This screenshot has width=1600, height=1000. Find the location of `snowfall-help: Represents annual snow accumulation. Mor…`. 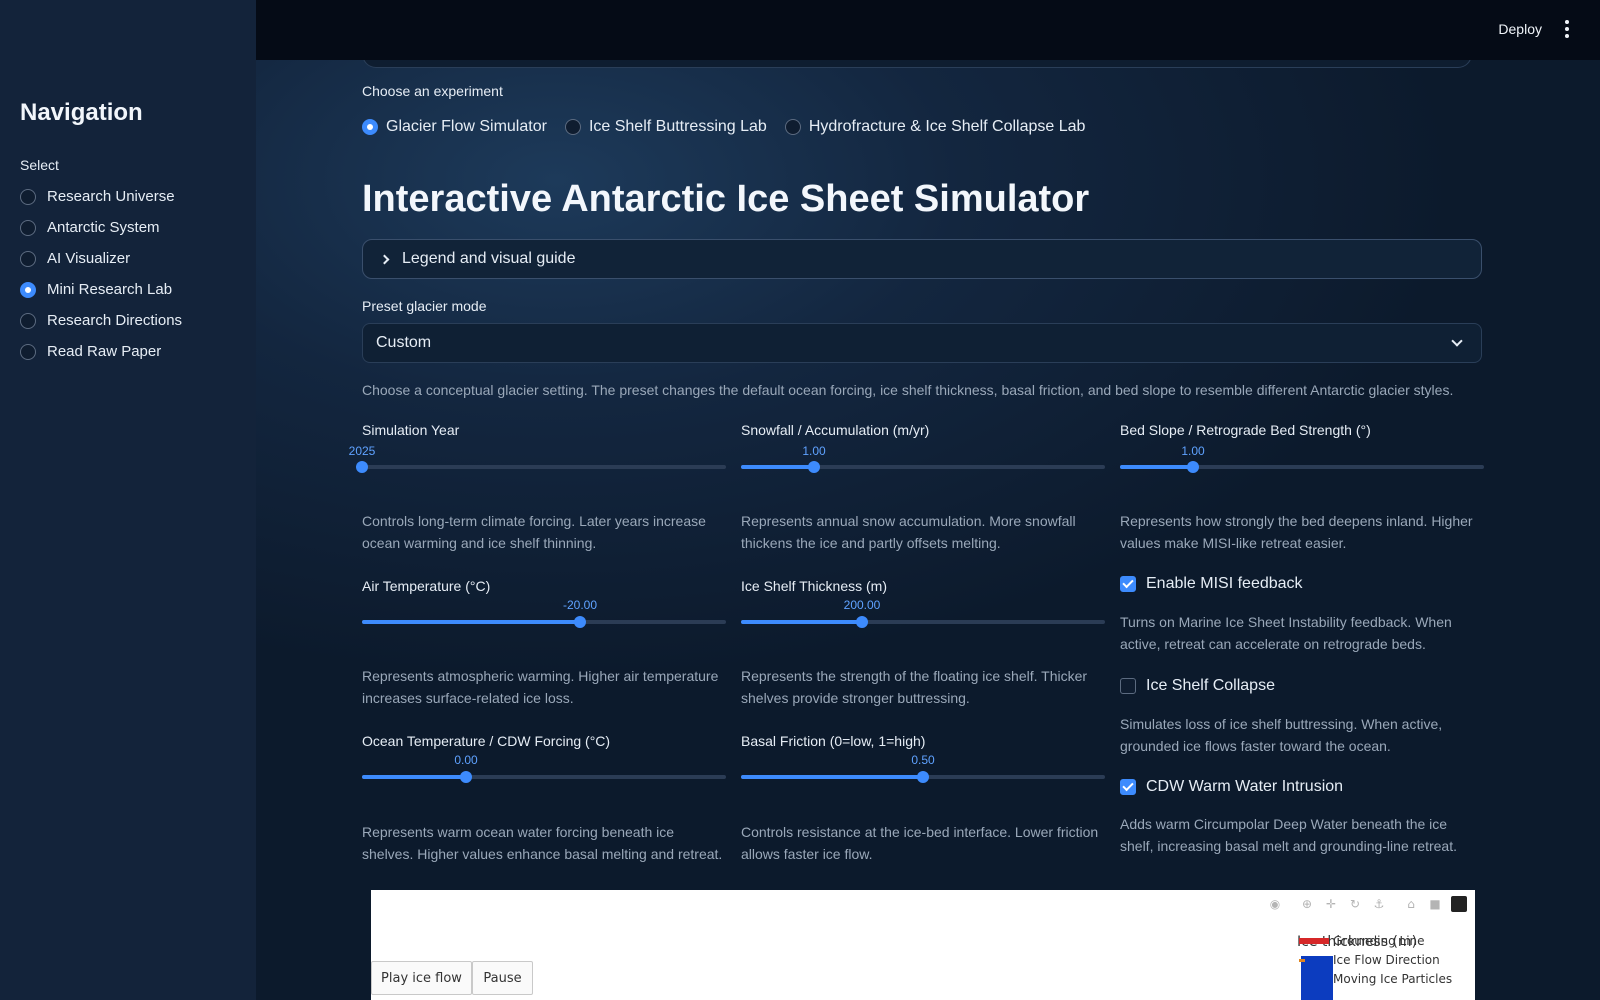

snowfall-help: Represents annual snow accumulation. Mor… is located at coordinates (908, 532).